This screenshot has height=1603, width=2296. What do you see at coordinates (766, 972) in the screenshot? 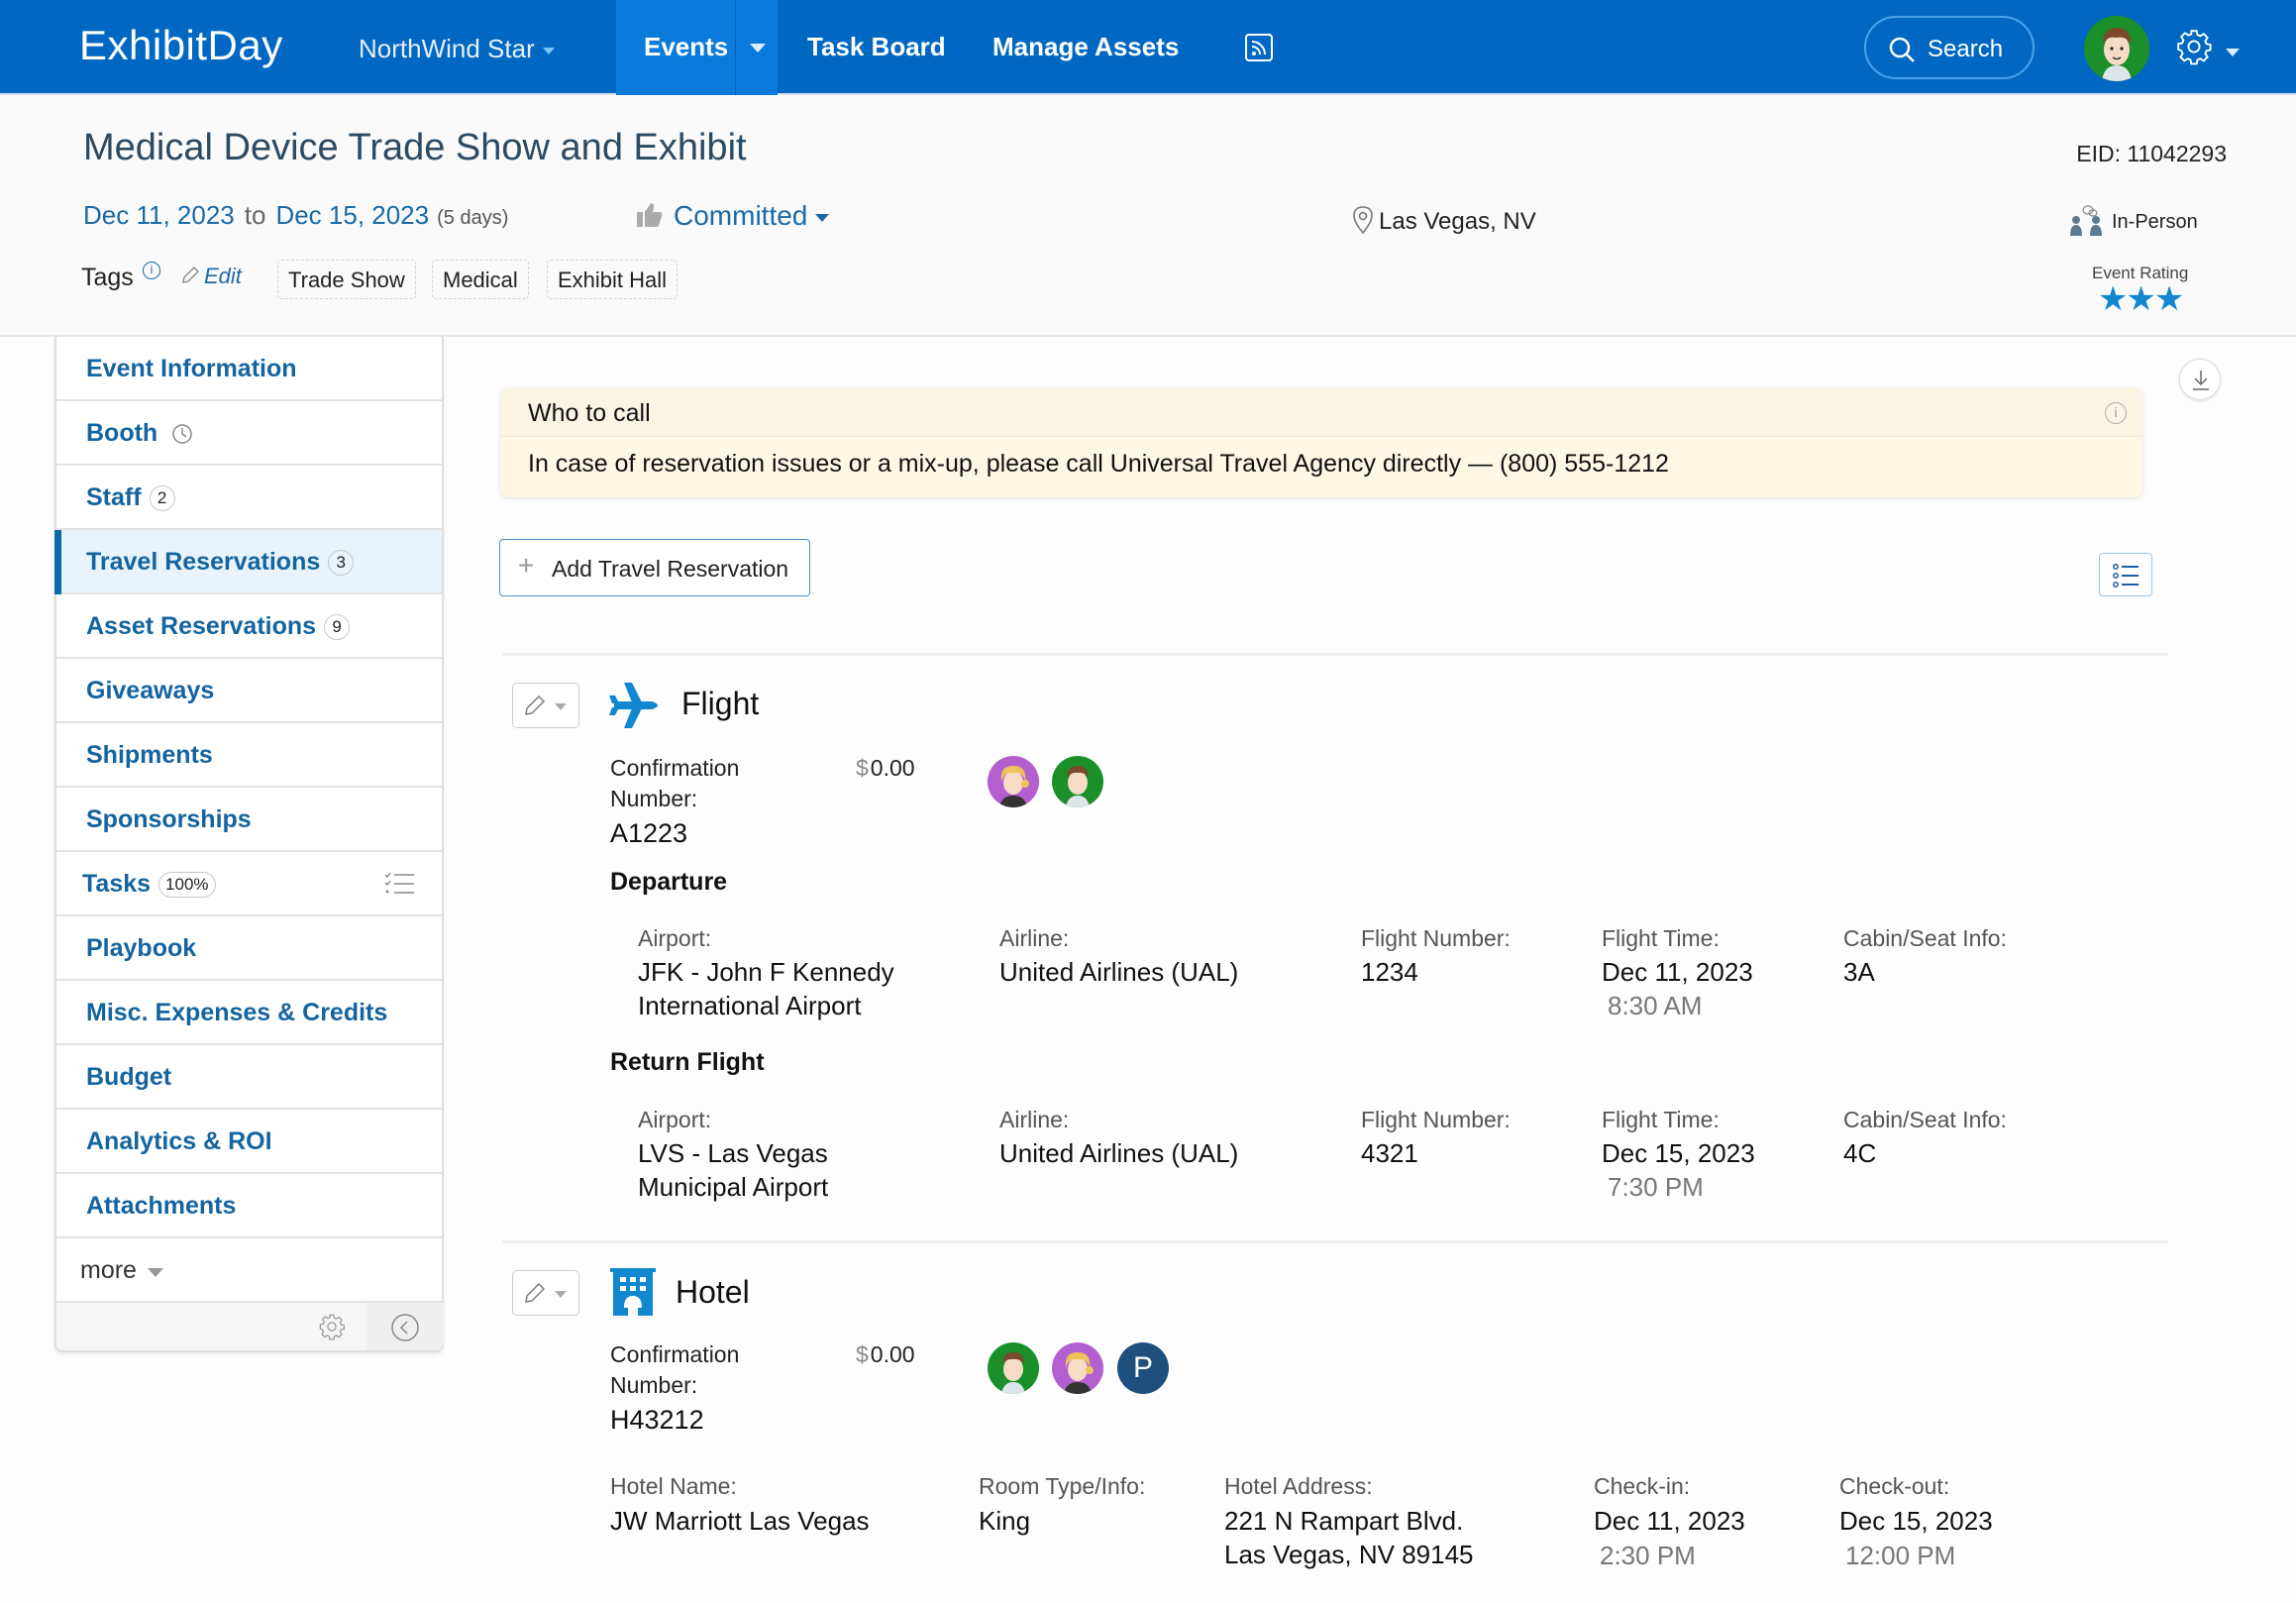
I see `airport-line: JFK - John F Kennedy` at bounding box center [766, 972].